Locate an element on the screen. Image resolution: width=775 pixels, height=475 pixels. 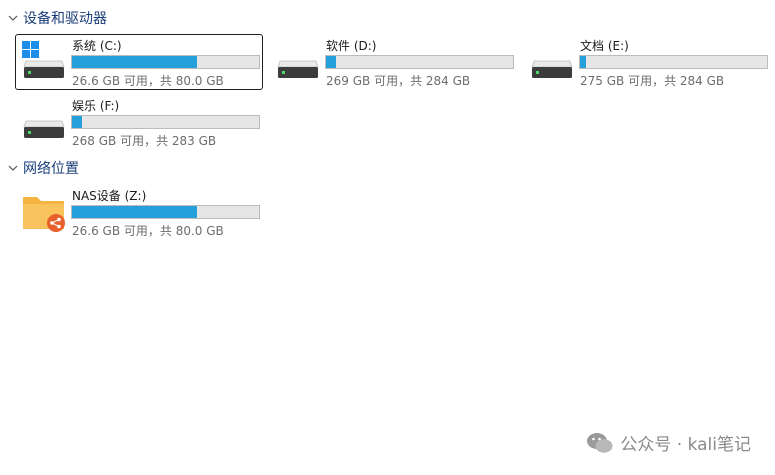
drive-name: 软件 (D:) is located at coordinates (351, 46).